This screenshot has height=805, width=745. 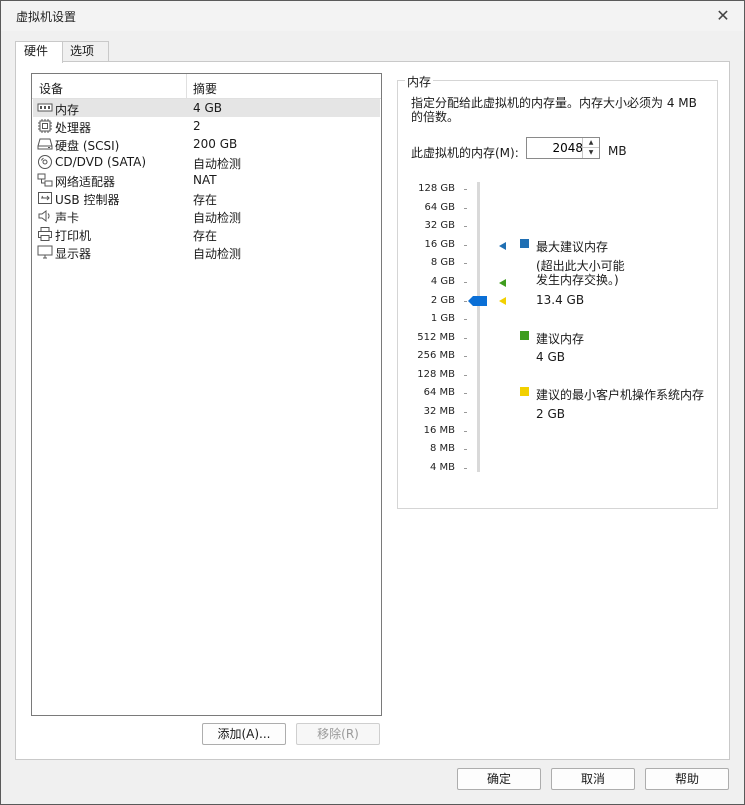 I want to click on help-button: 帮助, so click(x=687, y=779).